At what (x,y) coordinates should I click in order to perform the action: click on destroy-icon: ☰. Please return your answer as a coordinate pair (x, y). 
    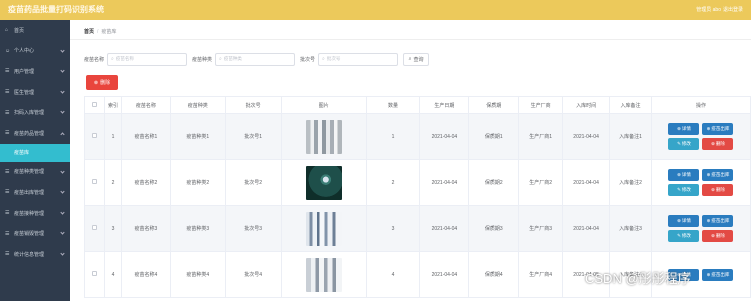
    Looking at the image, I should click on (7, 233).